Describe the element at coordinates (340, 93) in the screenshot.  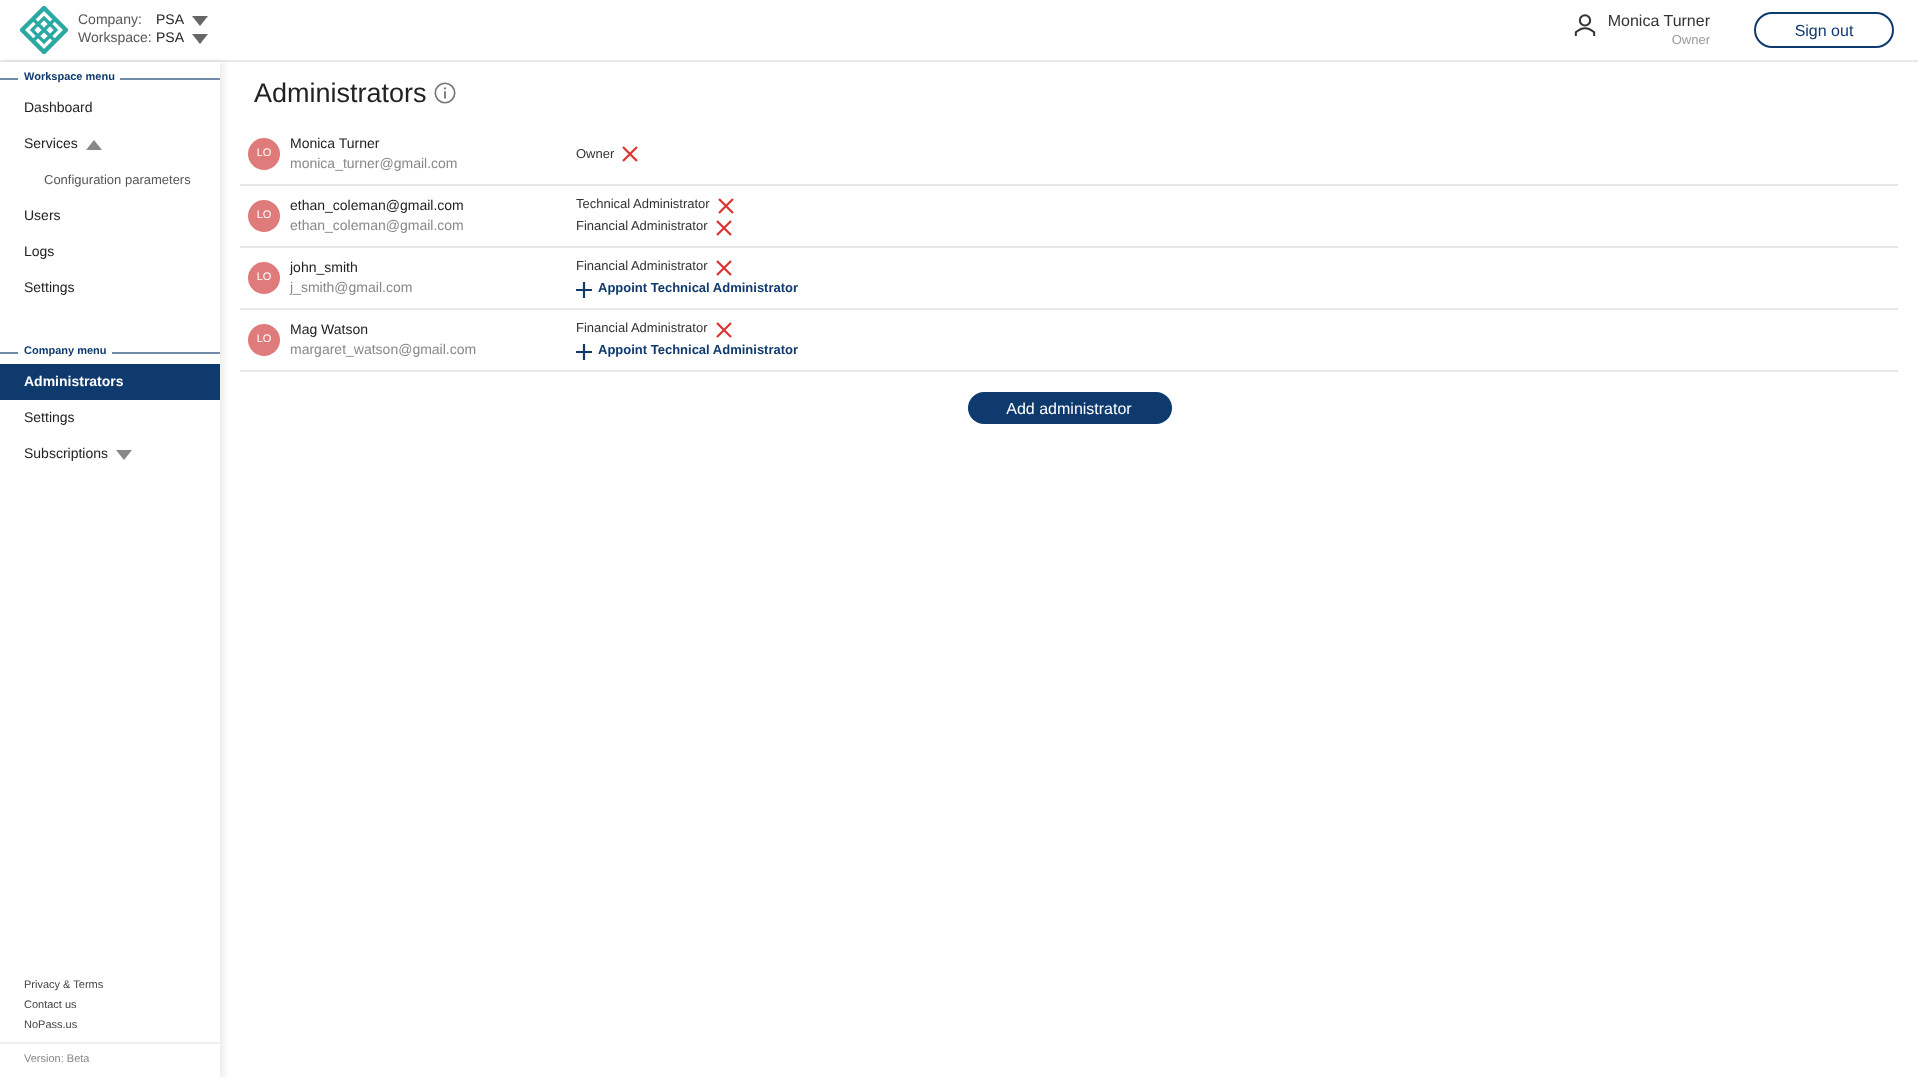
I see `page-title: Administrators` at that location.